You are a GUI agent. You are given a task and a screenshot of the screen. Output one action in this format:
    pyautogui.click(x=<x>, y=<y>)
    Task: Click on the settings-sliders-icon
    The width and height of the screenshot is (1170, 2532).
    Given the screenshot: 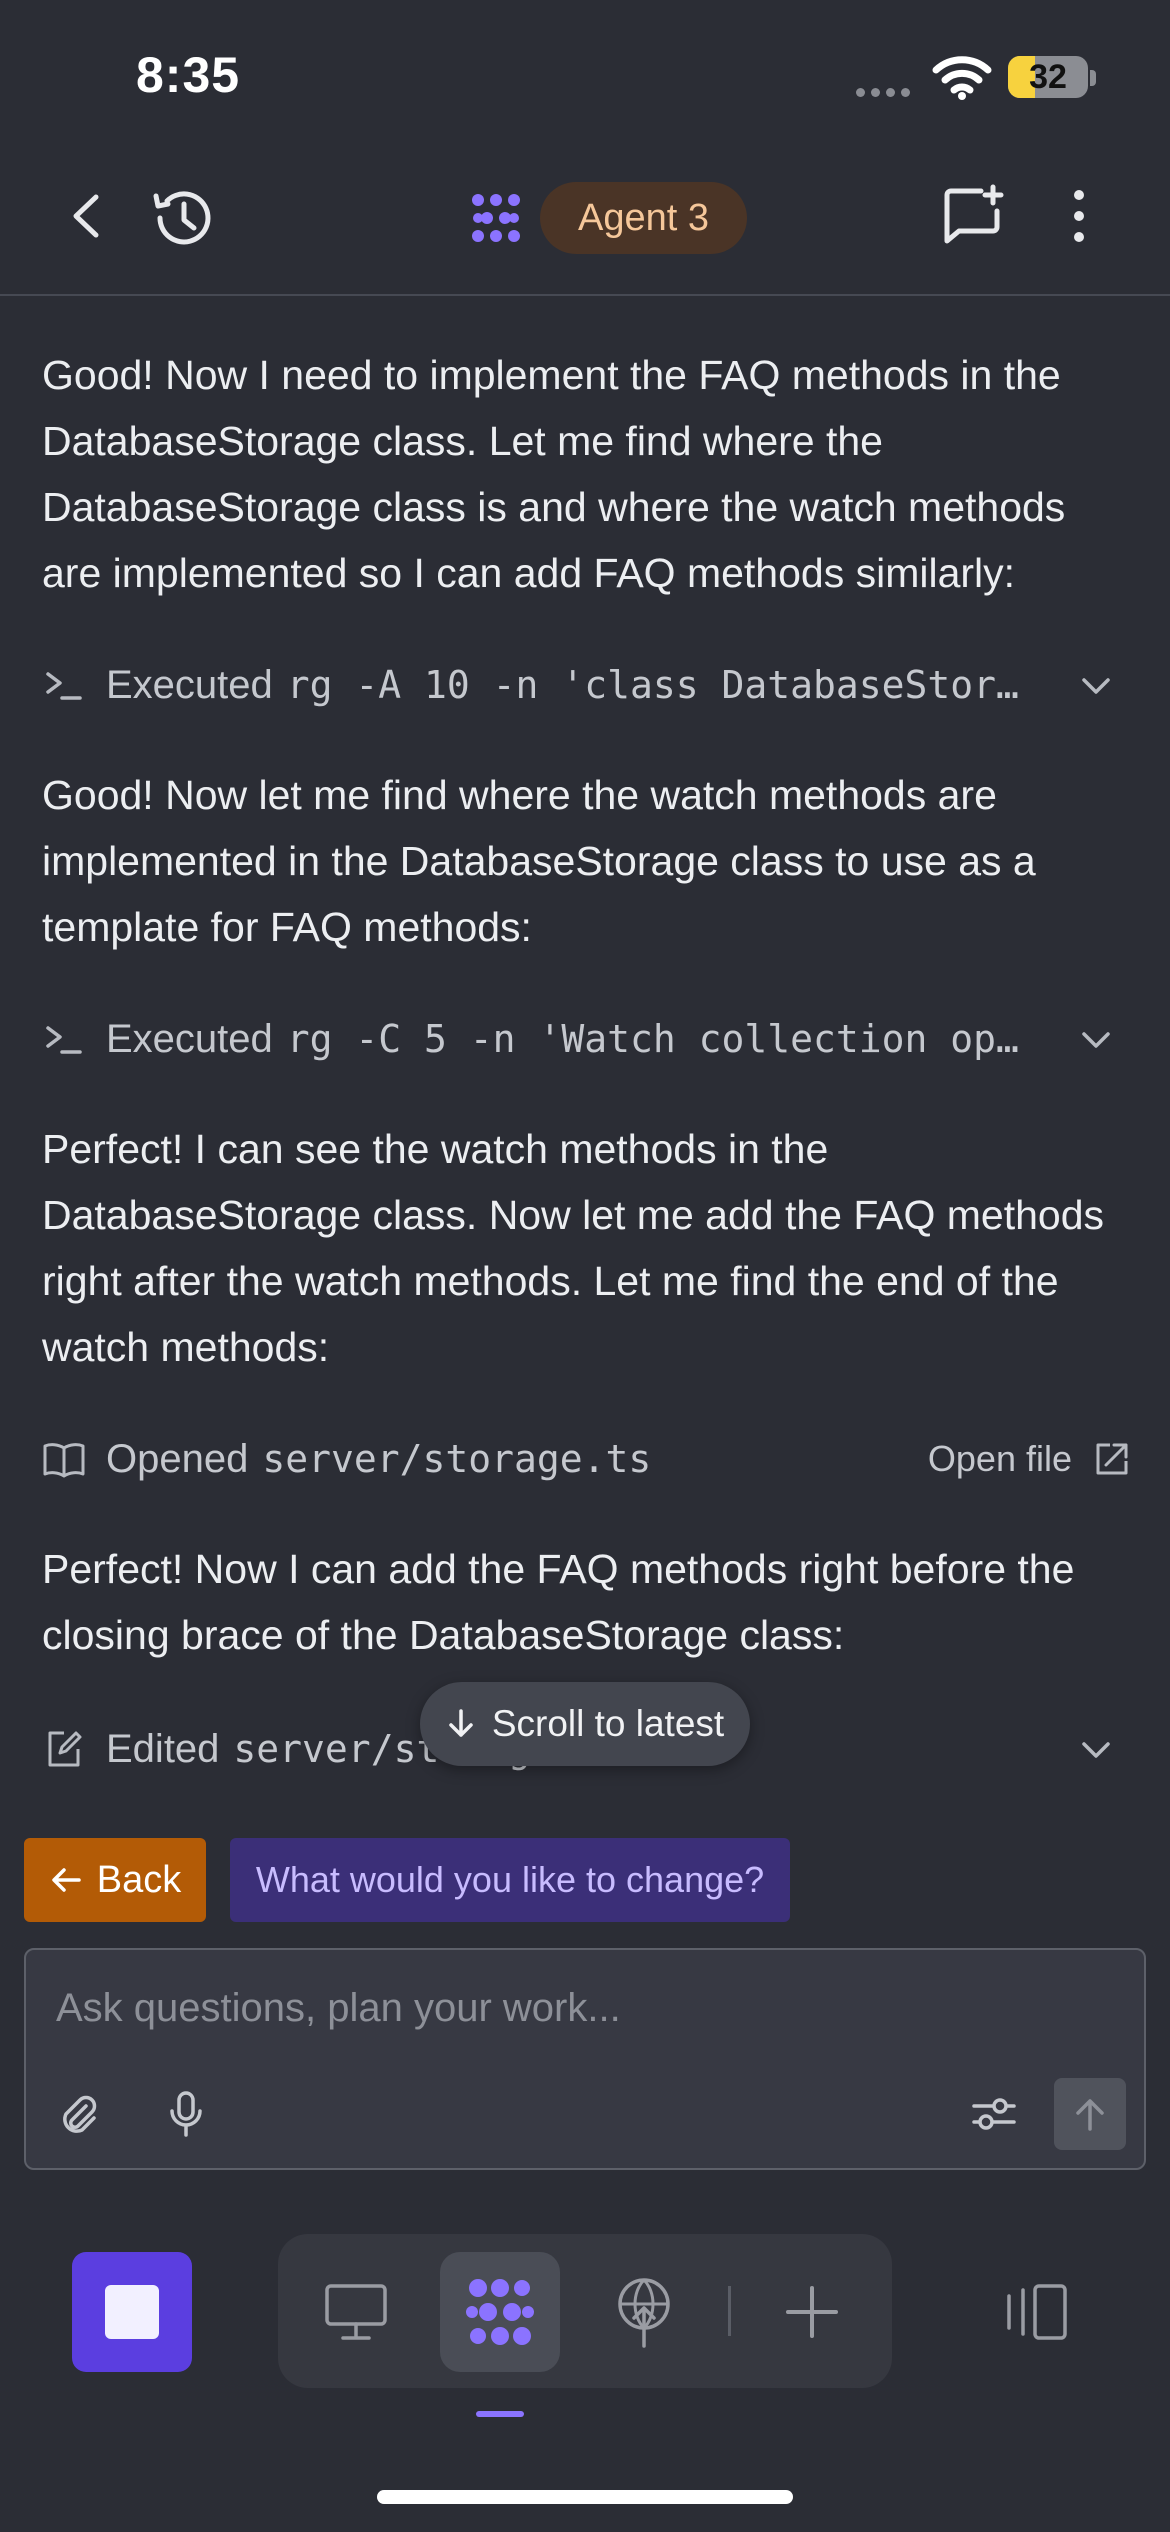 What is the action you would take?
    pyautogui.click(x=994, y=2114)
    